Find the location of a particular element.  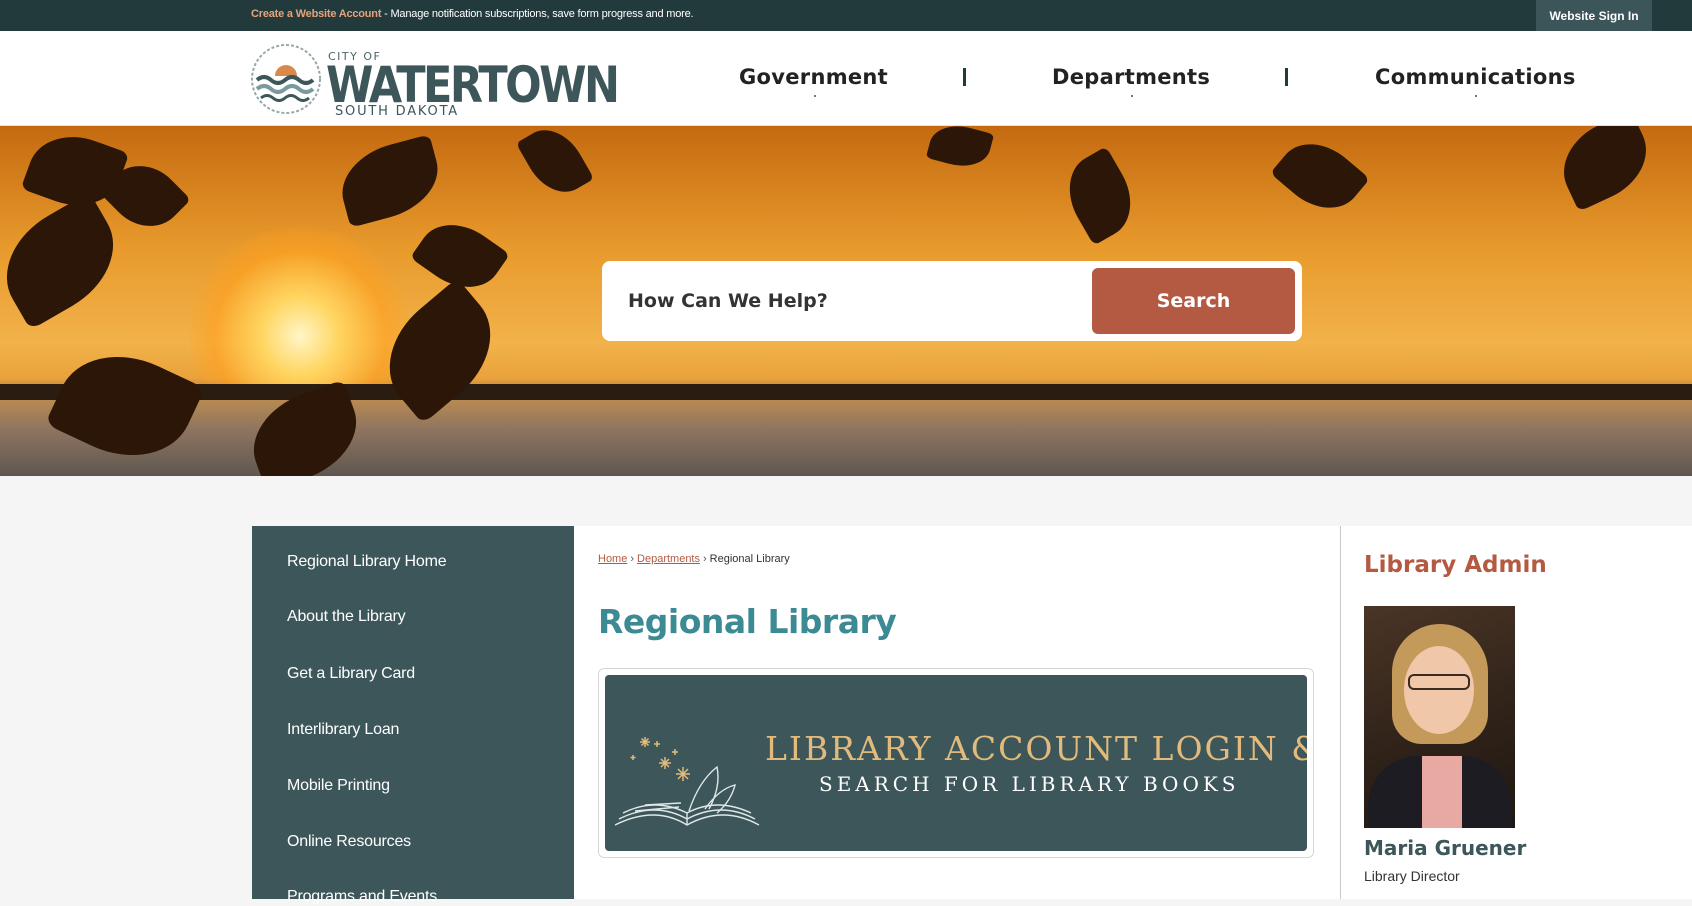

breadcrumb-departments-link: Departments is located at coordinates (668, 559).